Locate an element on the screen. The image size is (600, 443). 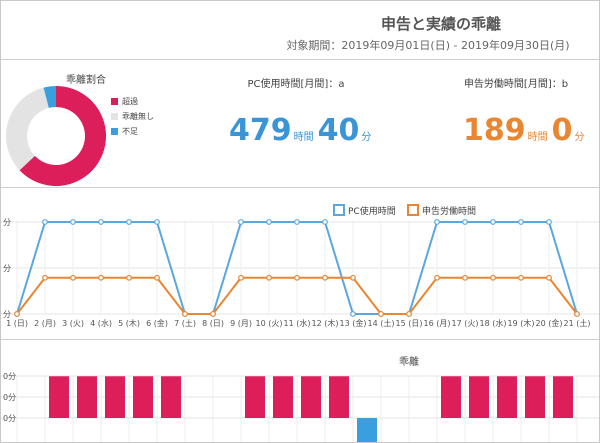
pc-usage-value: 479 時間 40 分 is located at coordinates (302, 130).